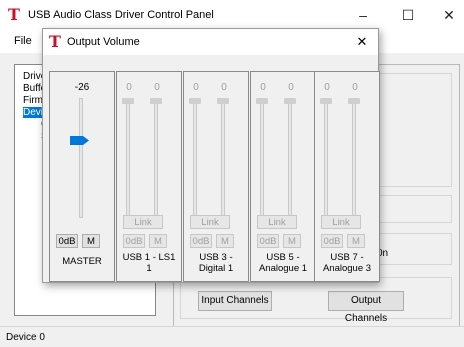  I want to click on channel-strip-usb7: 0 0 Link 0dB M USB 7 - Analogue 3, so click(347, 176).